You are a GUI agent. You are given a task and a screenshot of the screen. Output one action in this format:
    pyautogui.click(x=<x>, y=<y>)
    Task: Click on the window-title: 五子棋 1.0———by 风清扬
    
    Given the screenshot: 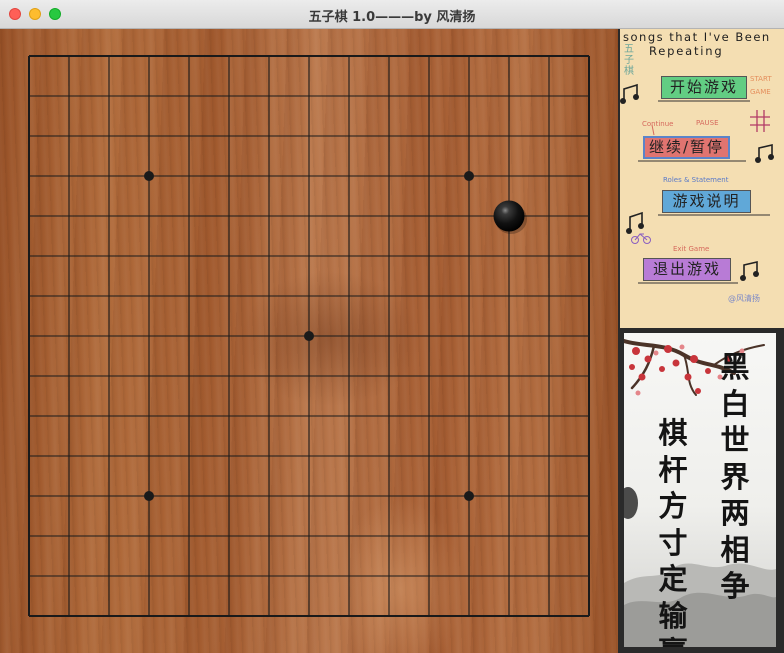 What is the action you would take?
    pyautogui.click(x=392, y=17)
    